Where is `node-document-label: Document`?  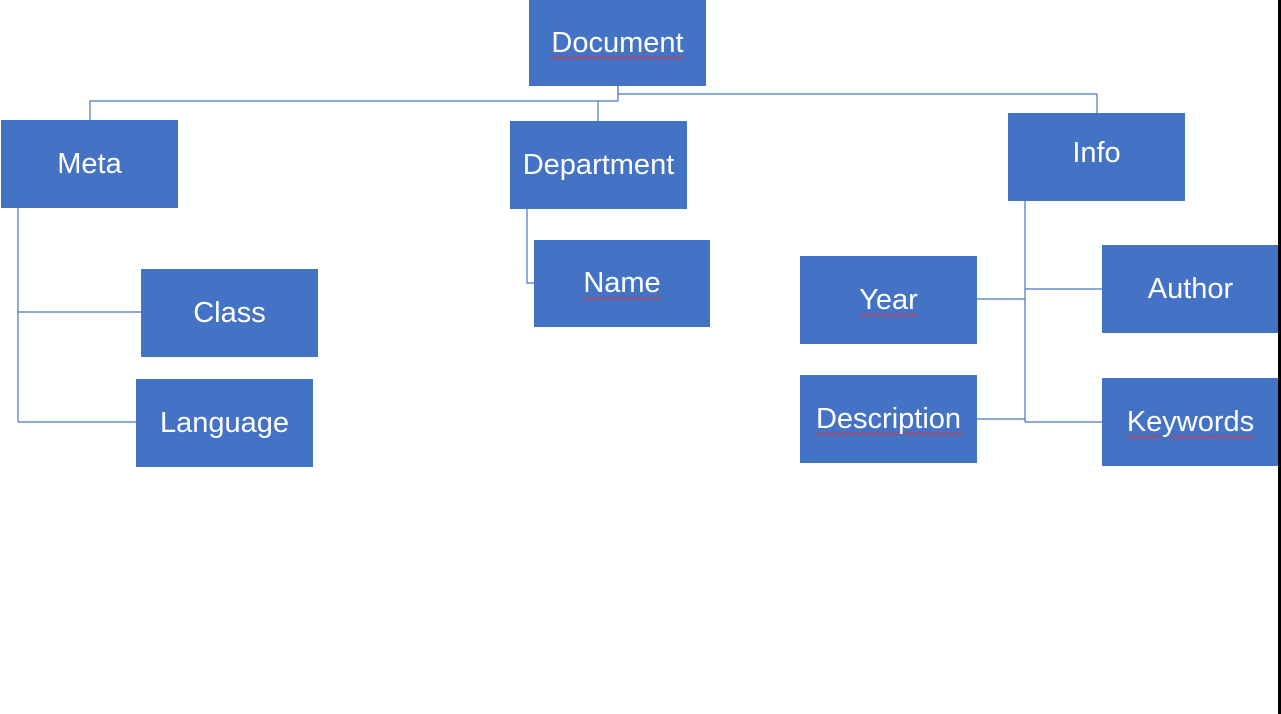
node-document-label: Document is located at coordinates (617, 42).